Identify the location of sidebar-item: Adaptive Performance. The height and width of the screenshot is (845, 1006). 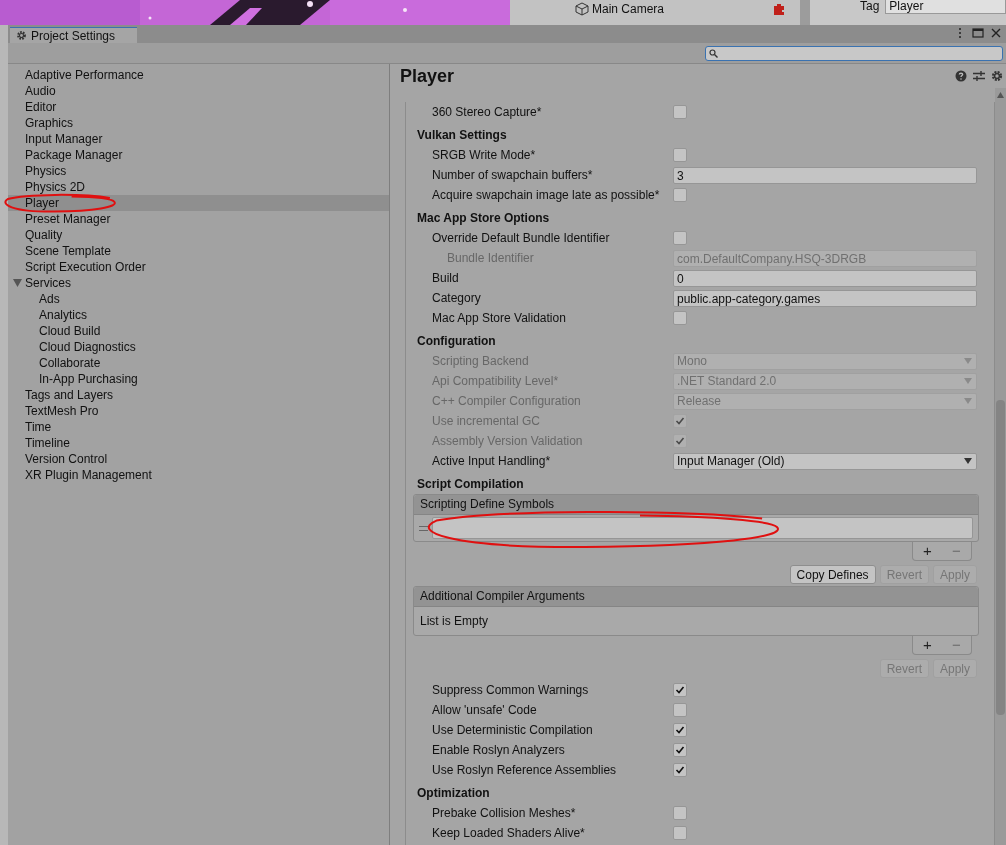
(198, 75).